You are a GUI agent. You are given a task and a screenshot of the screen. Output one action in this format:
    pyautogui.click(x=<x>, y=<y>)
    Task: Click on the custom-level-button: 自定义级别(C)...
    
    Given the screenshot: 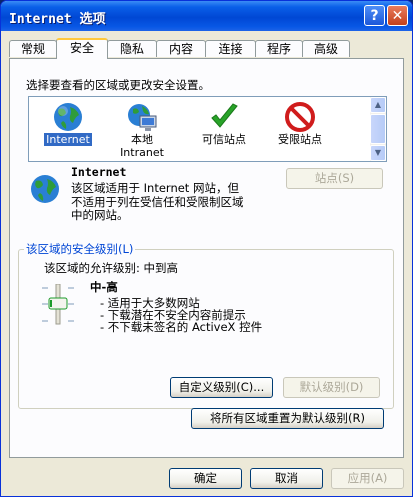 What is the action you would take?
    pyautogui.click(x=221, y=387)
    